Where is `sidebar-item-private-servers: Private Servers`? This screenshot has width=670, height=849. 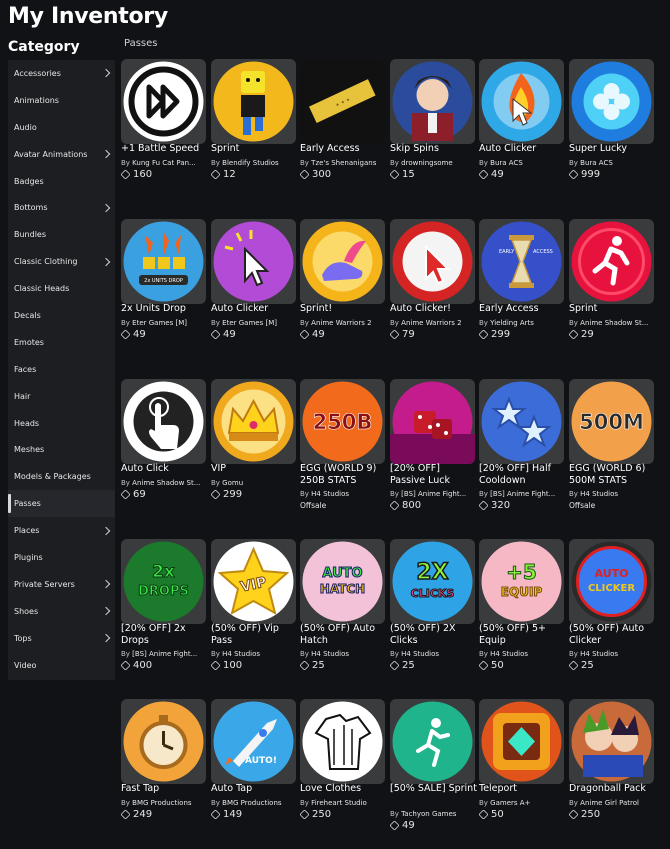
sidebar-item-private-servers: Private Servers is located at coordinates (61, 584).